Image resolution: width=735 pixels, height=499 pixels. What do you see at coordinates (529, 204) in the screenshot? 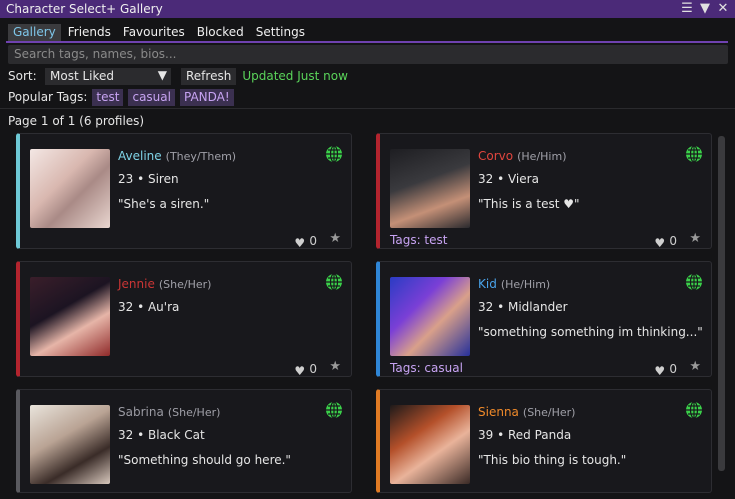
I see `profile-bio: "This is a test ♥"` at bounding box center [529, 204].